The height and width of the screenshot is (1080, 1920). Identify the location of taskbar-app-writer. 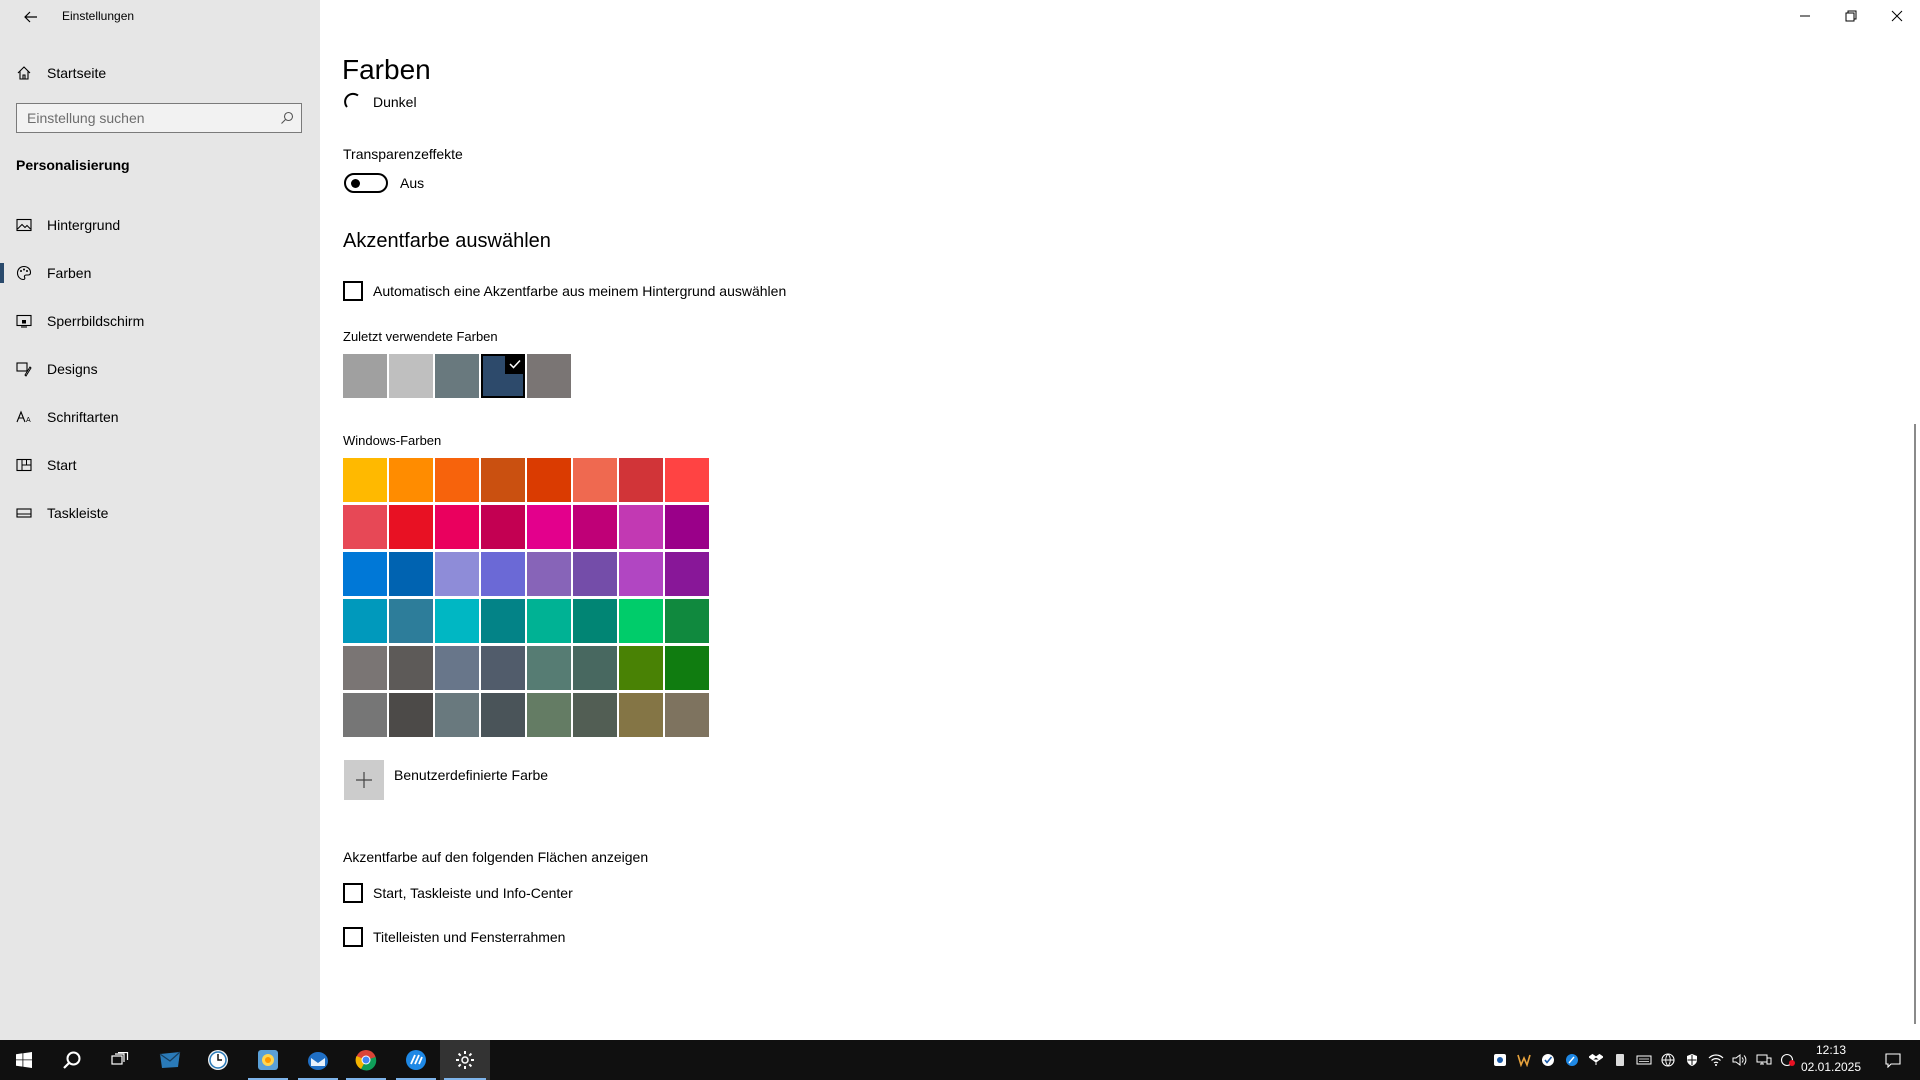
(416, 1060).